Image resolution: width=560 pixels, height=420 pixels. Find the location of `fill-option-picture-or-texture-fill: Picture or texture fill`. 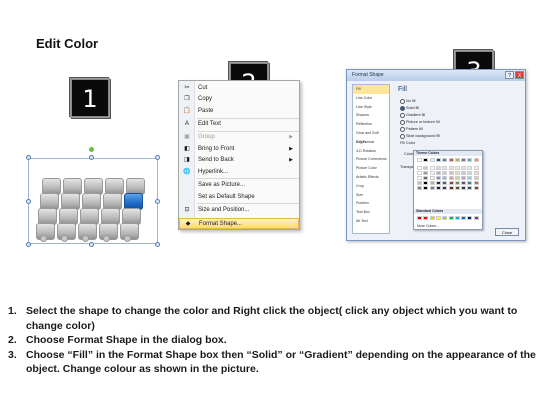

fill-option-picture-or-texture-fill: Picture or texture fill is located at coordinates (420, 122).